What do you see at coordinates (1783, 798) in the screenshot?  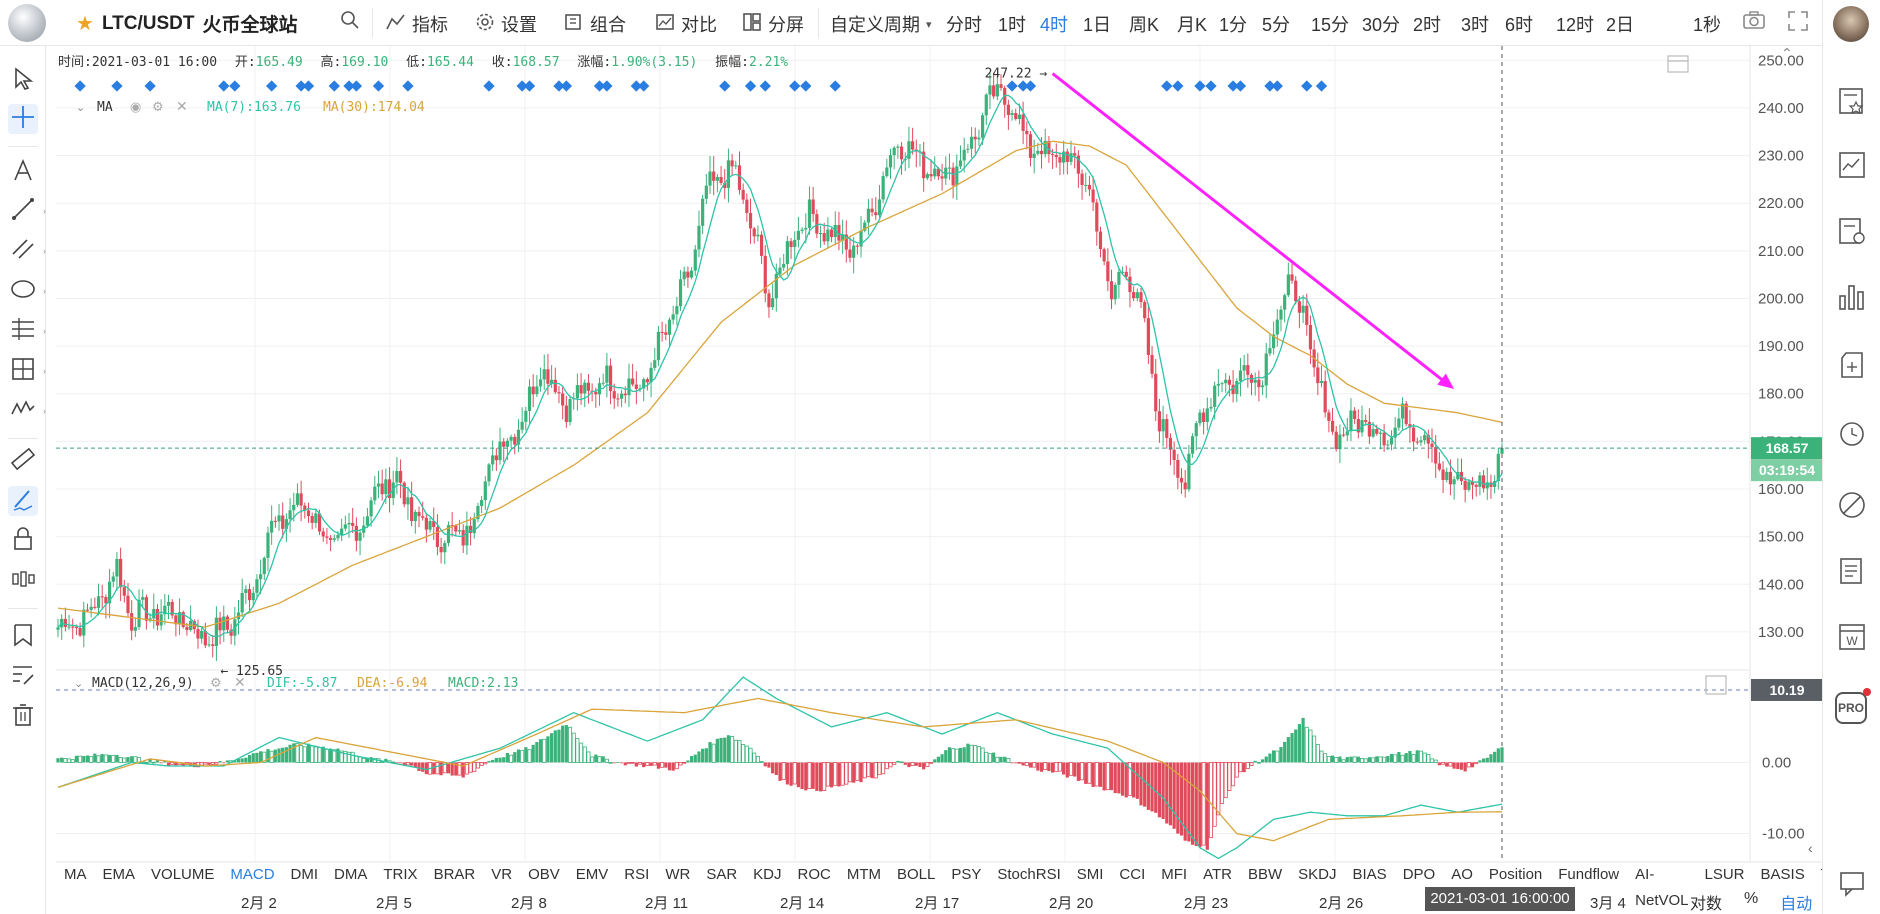 I see `macd-axis: 0.00 -10.00` at bounding box center [1783, 798].